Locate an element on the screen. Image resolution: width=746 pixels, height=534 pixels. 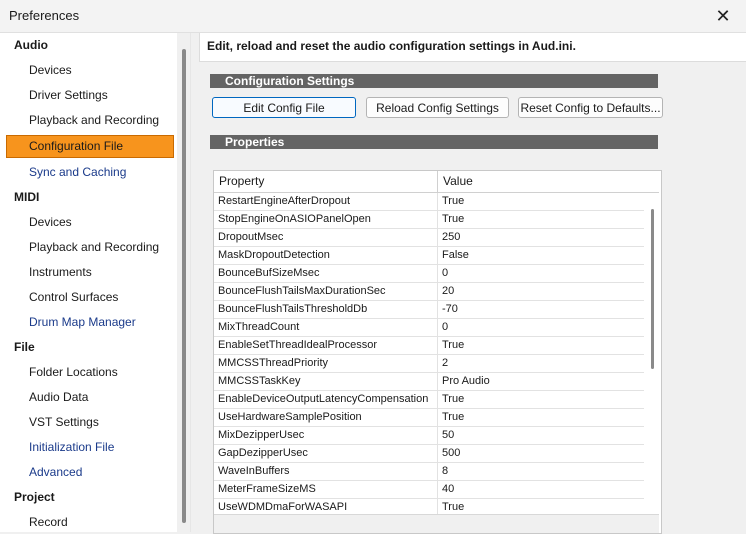
table-header: Property Value is located at coordinates (436, 182).